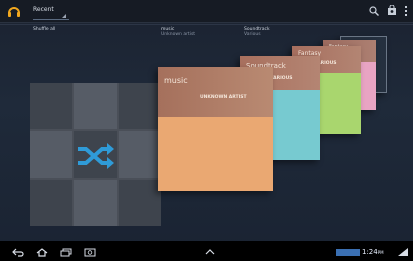 The width and height of the screenshot is (413, 261). Describe the element at coordinates (90, 252) in the screenshot. I see `screenshot-icon` at that location.